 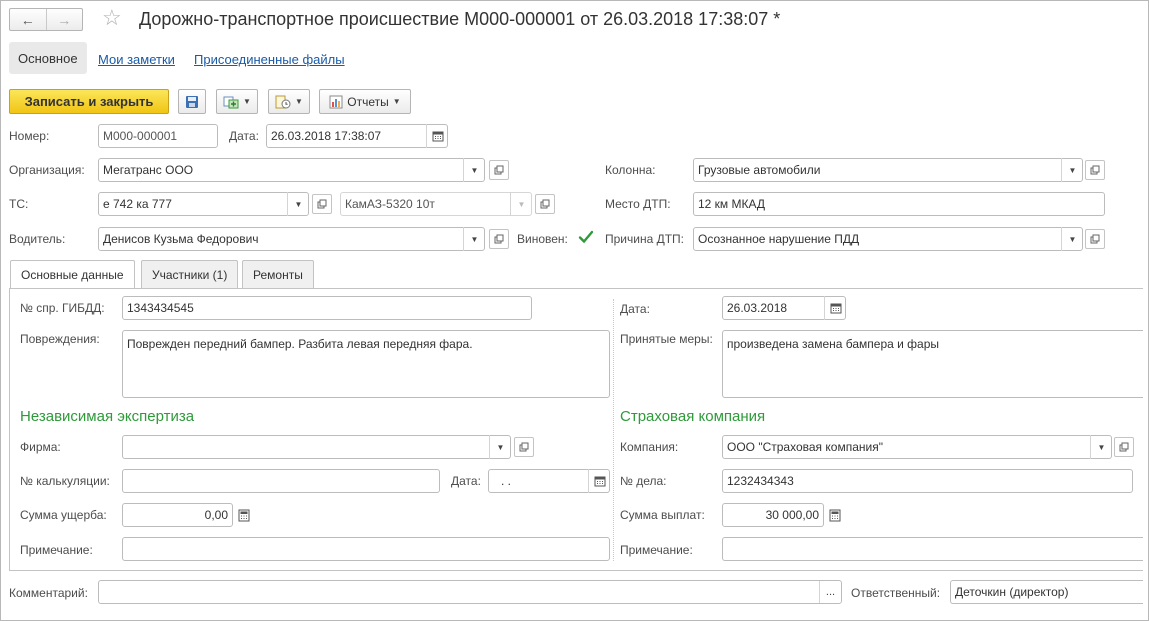 I want to click on damage-sum-field: 0,00, so click(x=177, y=515).